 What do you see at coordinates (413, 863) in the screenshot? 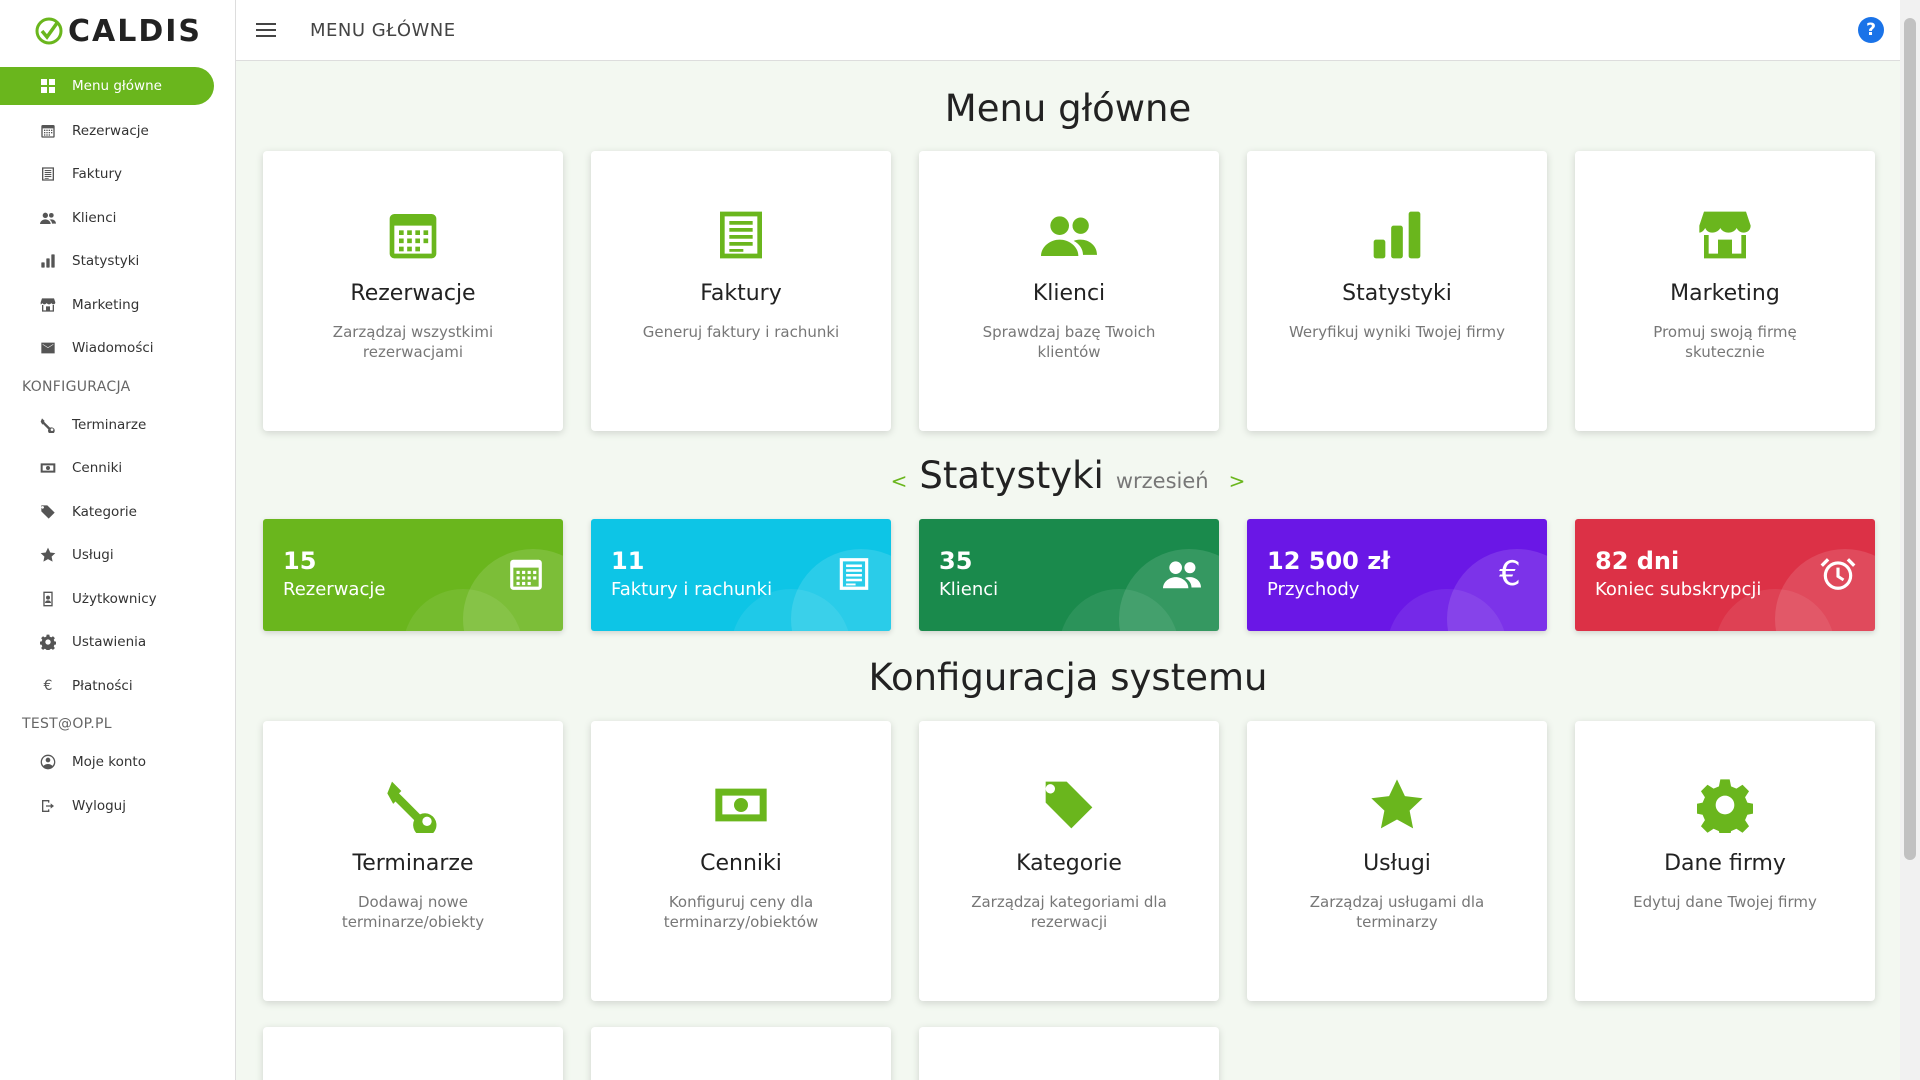
I see `card-title: Terminarze` at bounding box center [413, 863].